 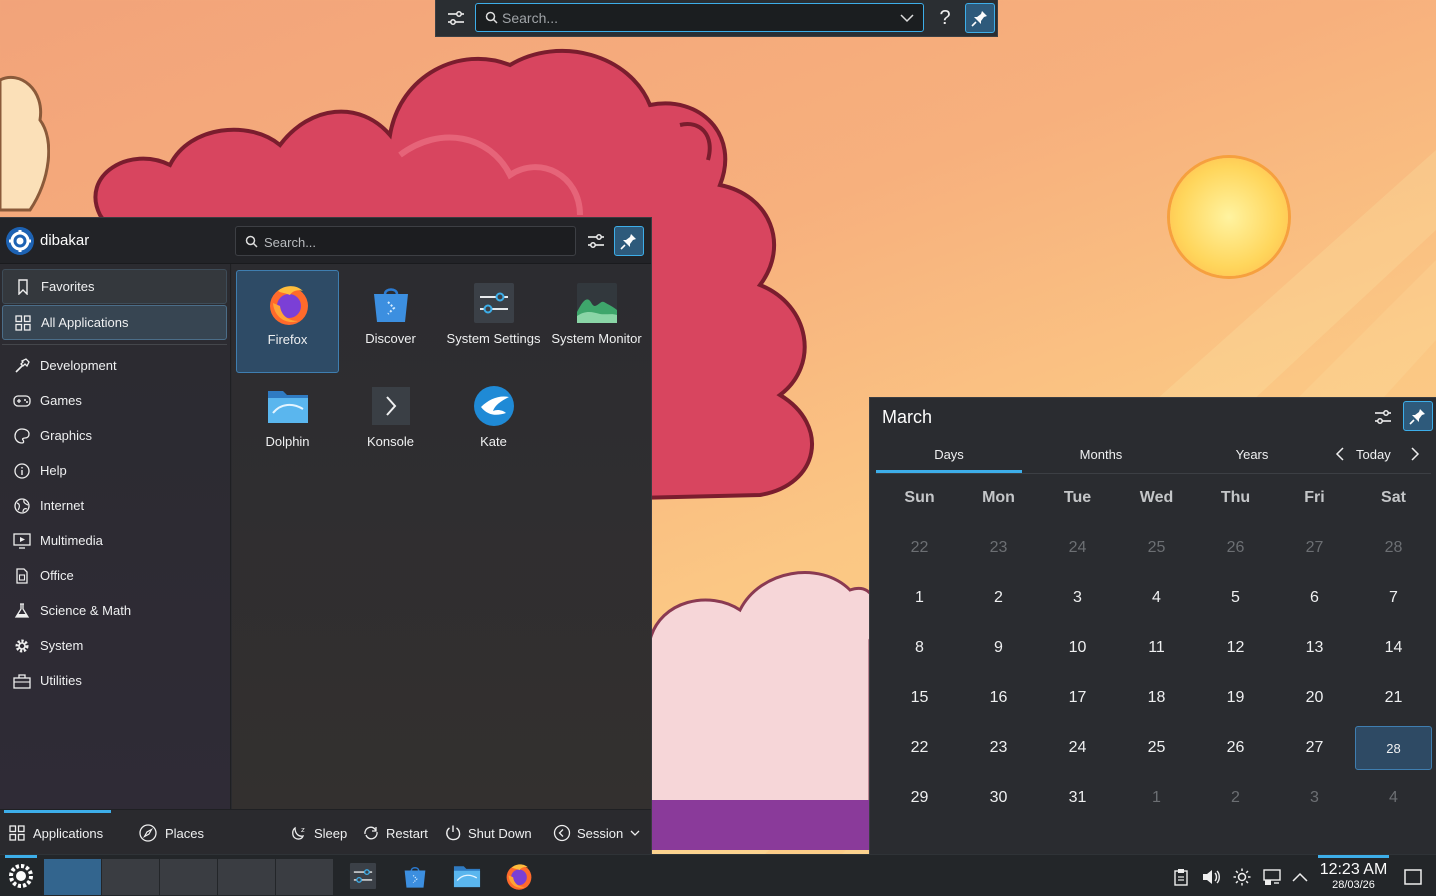 I want to click on sidebar-item-multimedia: Multimedia, so click(x=114, y=540).